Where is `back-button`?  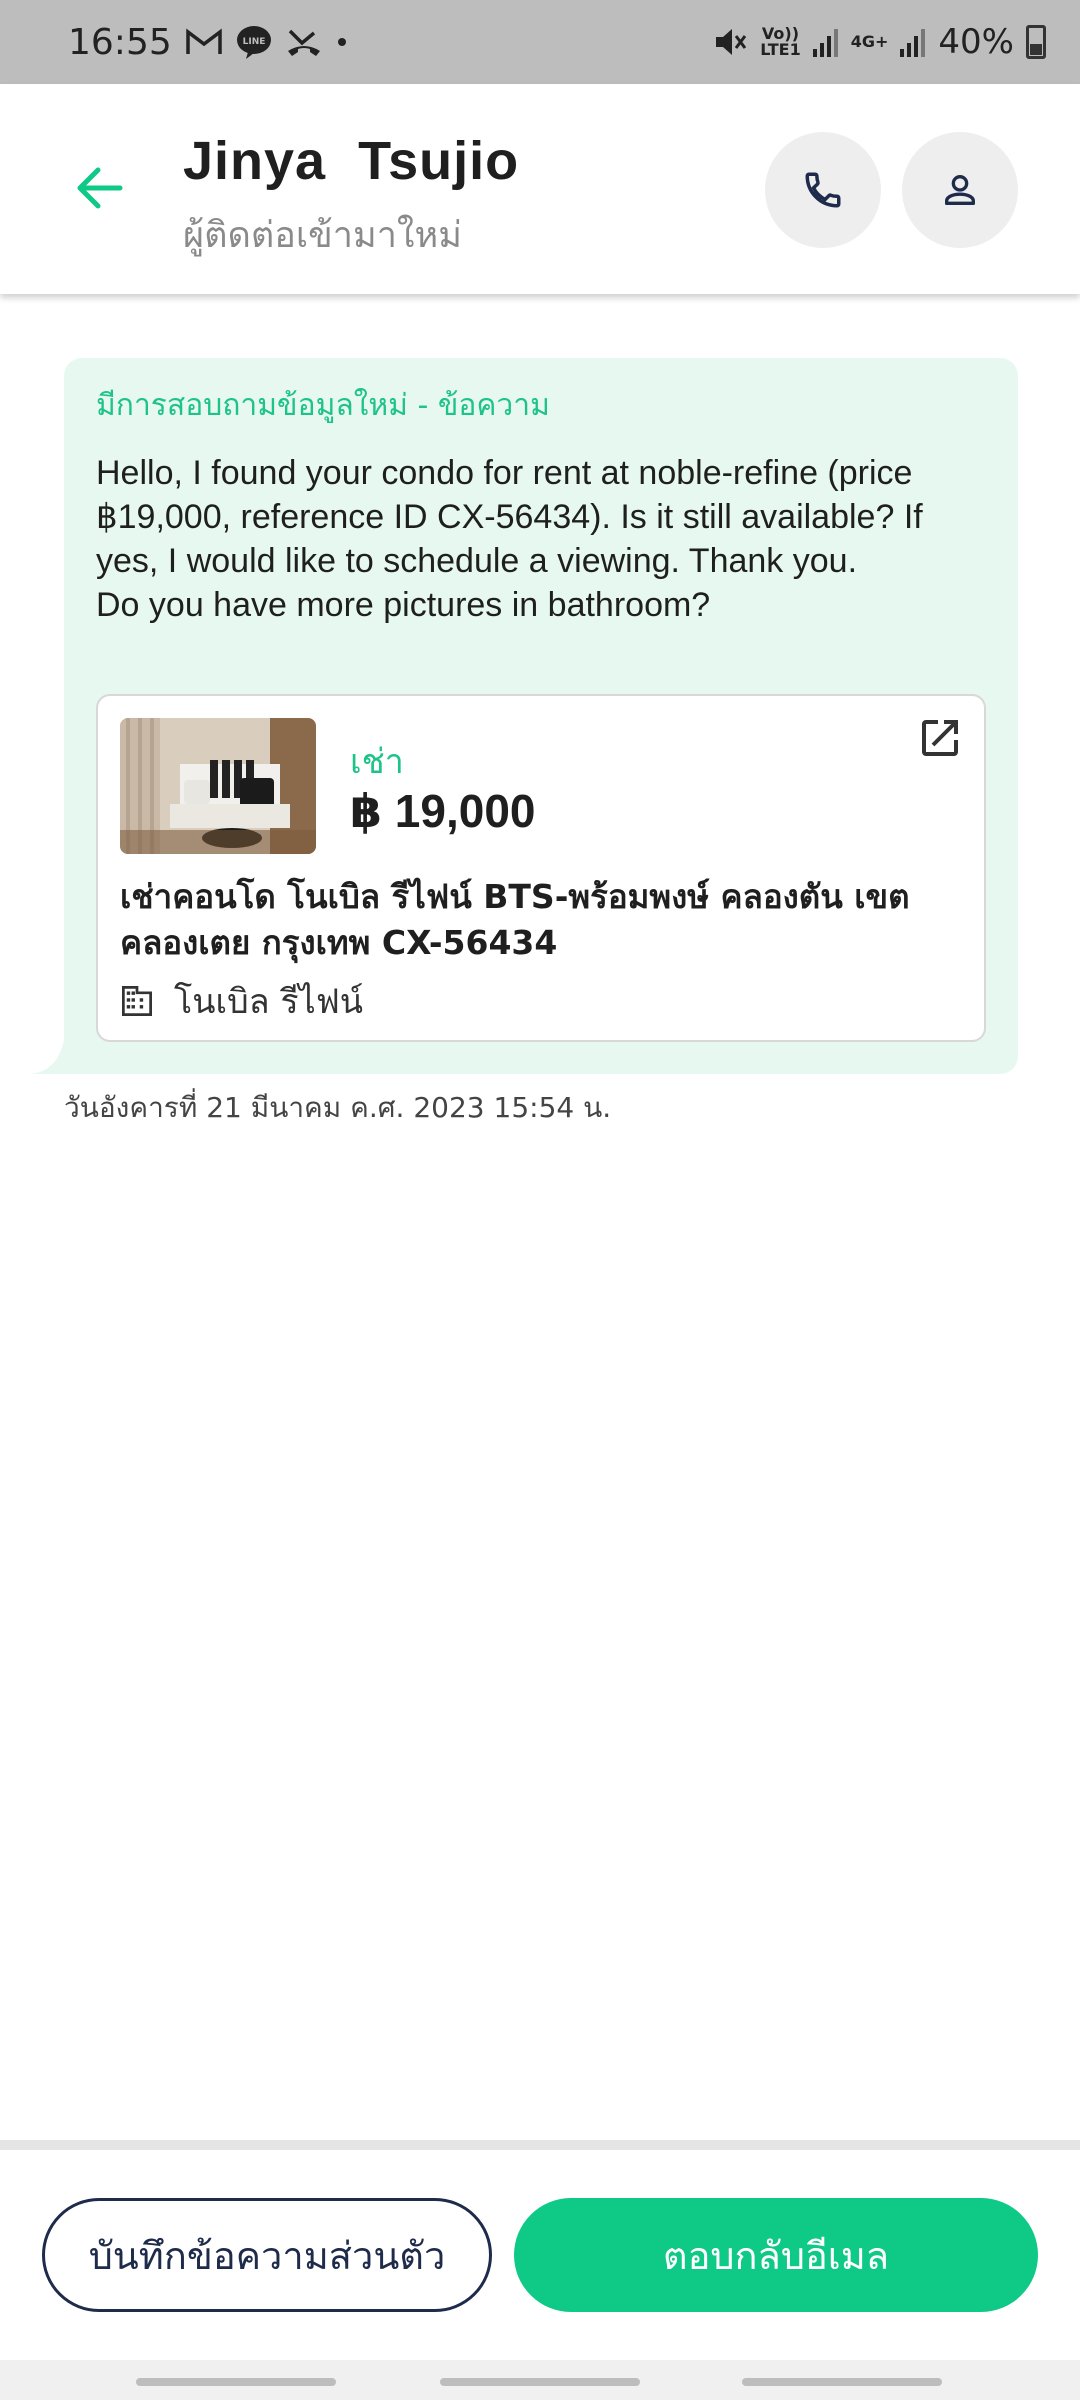 back-button is located at coordinates (100, 188).